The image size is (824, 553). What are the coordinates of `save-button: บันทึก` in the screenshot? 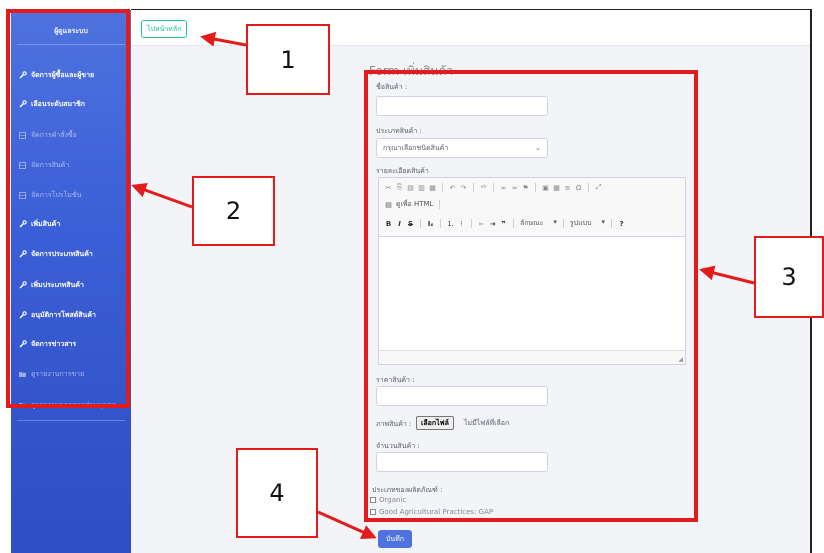 It's located at (395, 539).